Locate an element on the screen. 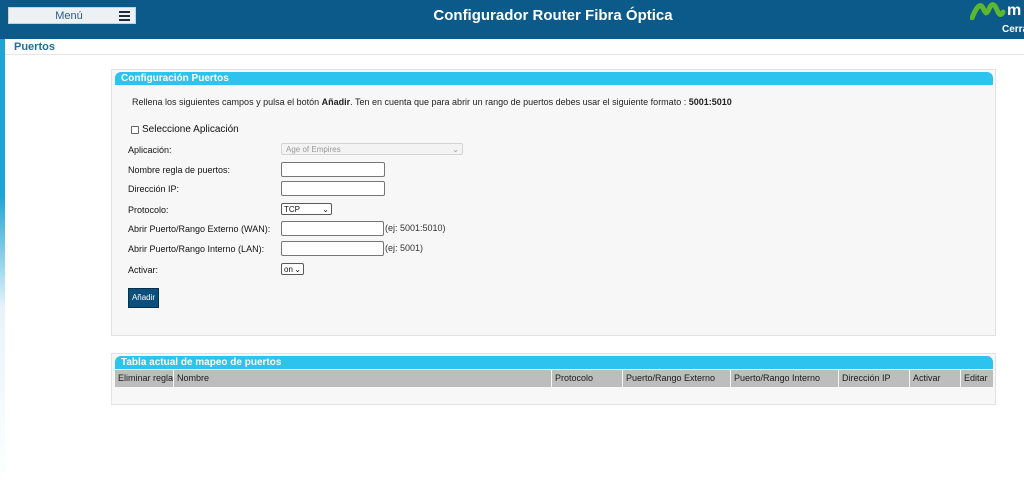  rule-name-input is located at coordinates (333, 169).